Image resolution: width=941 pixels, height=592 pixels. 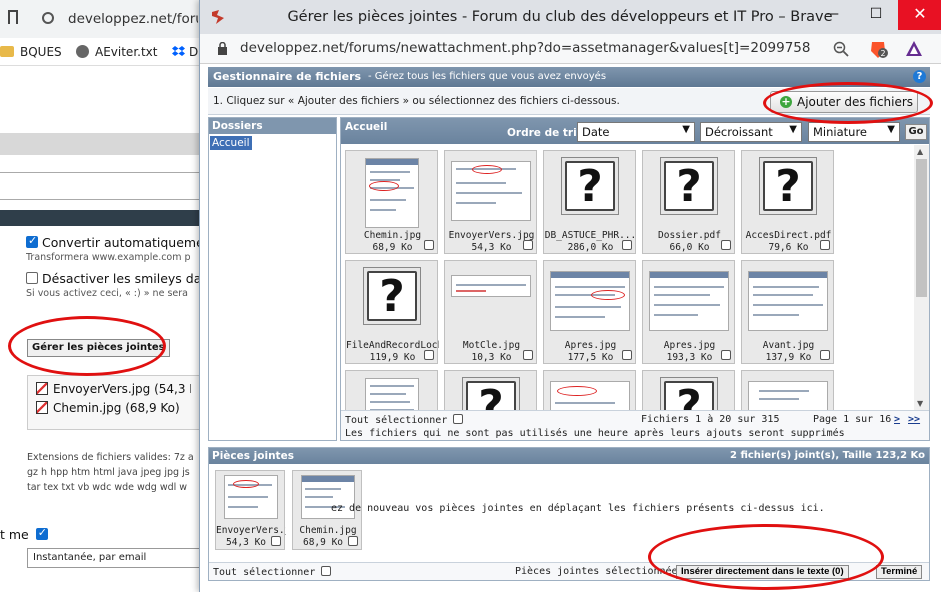 I want to click on last-page-link: >>, so click(x=914, y=419).